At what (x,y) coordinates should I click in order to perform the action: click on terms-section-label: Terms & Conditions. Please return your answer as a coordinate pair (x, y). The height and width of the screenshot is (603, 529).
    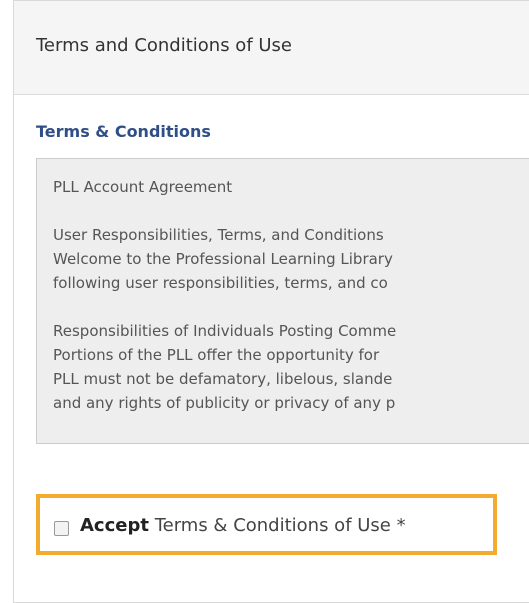
    Looking at the image, I should click on (123, 131).